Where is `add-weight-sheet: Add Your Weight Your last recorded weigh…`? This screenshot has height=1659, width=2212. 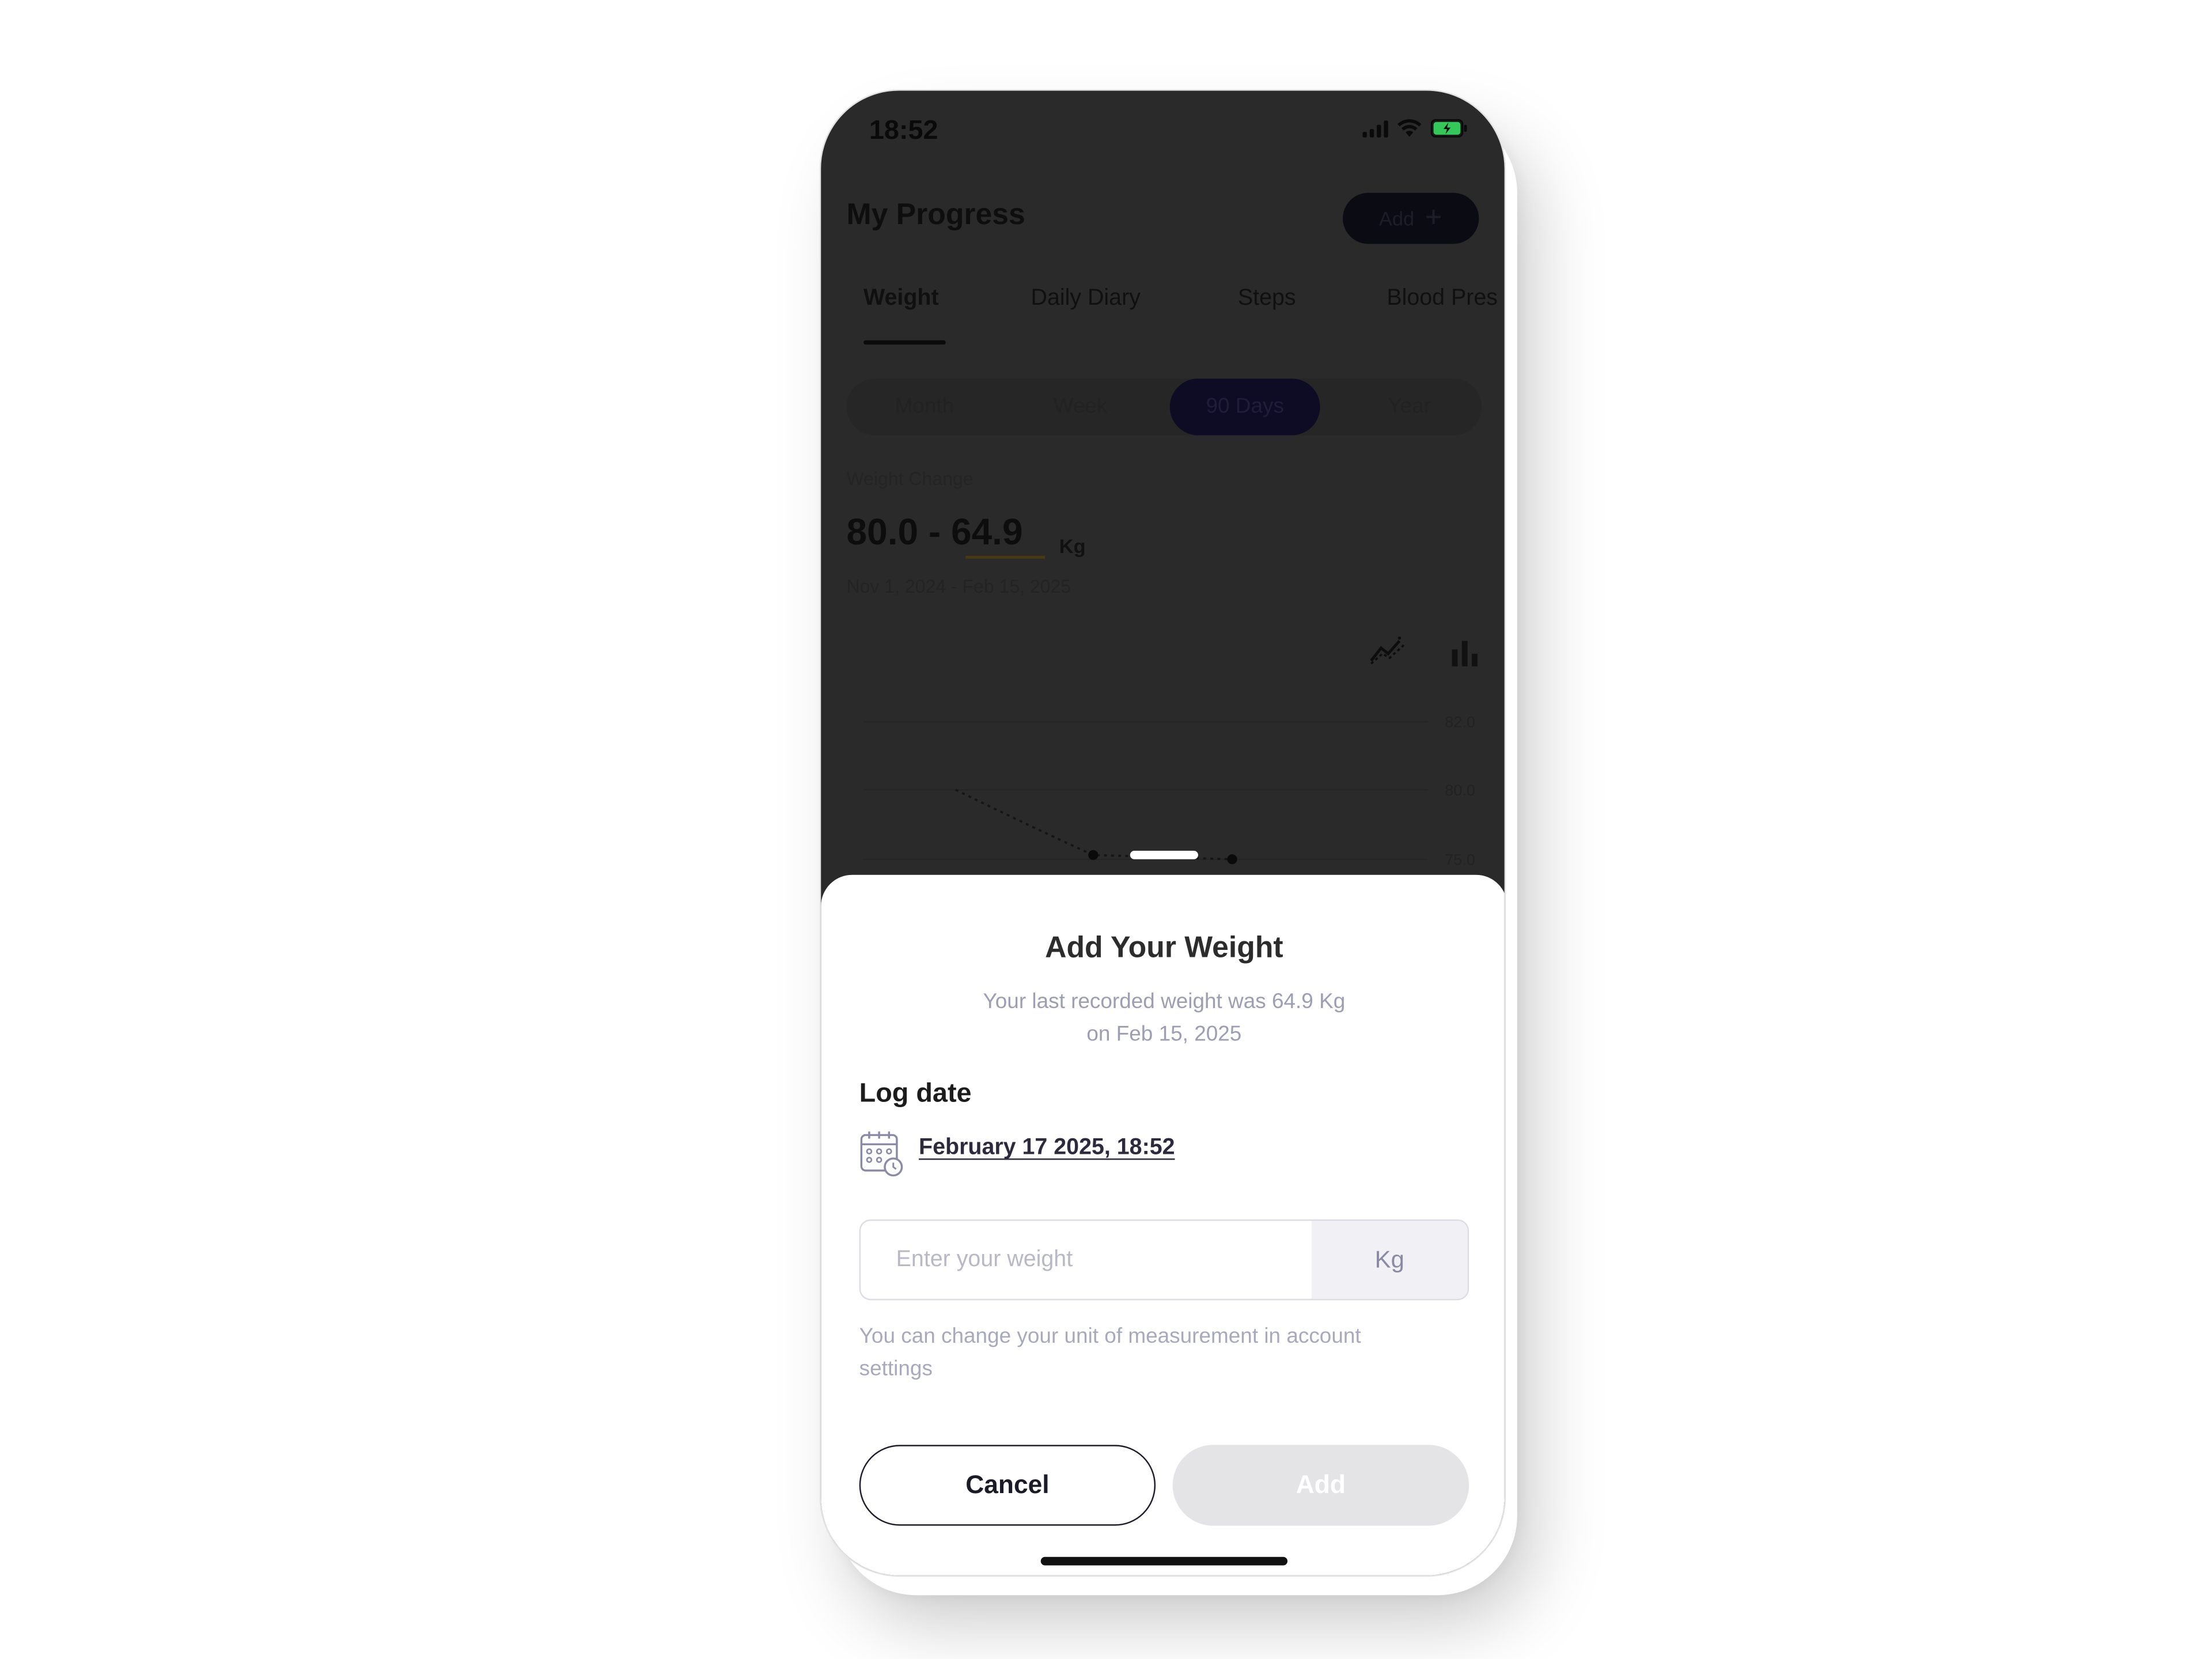
add-weight-sheet: Add Your Weight Your last recorded weigh… is located at coordinates (1163, 1224).